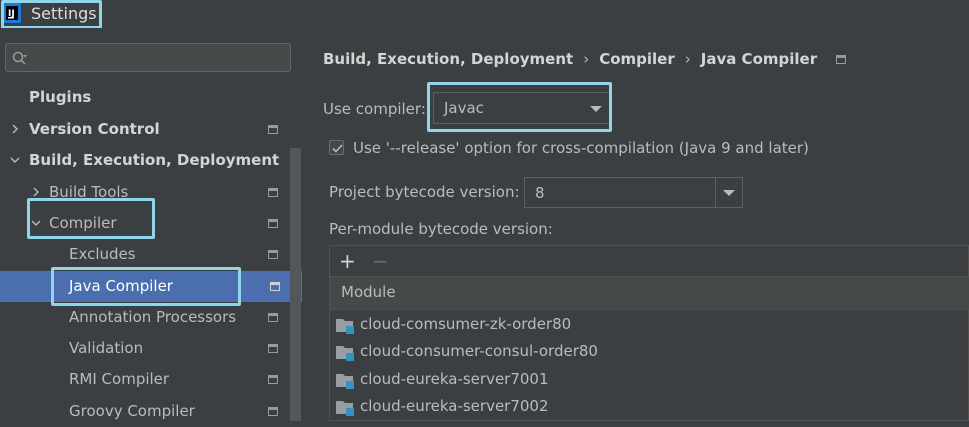 The image size is (969, 427). What do you see at coordinates (454, 379) in the screenshot?
I see `module-name: cloud-eureka-server7001` at bounding box center [454, 379].